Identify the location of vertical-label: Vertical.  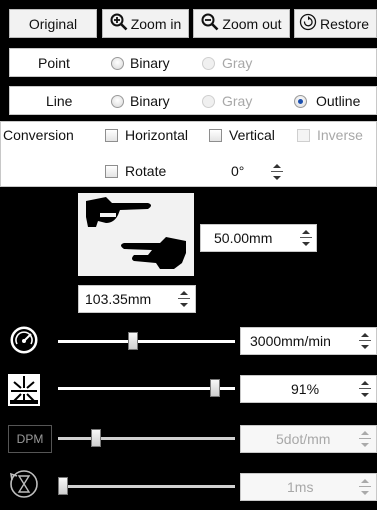
(252, 135).